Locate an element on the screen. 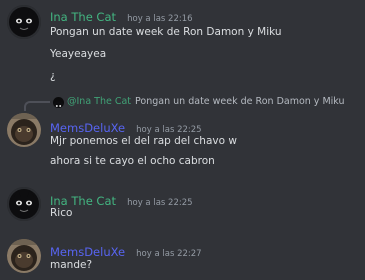 This screenshot has width=365, height=280. message-text: Pongan un date week de Ron Damon y Miku is located at coordinates (166, 32).